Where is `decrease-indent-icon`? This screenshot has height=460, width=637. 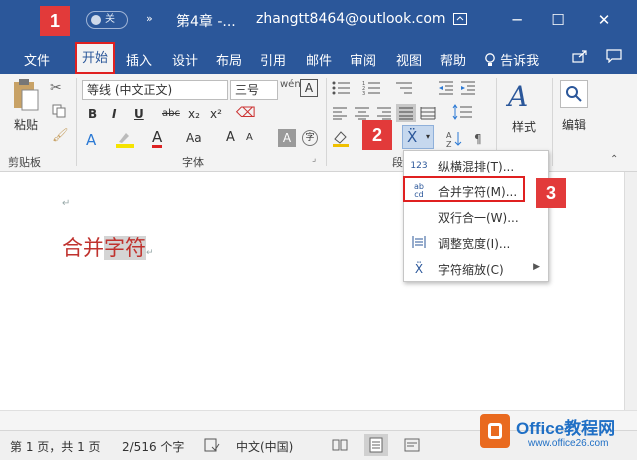 decrease-indent-icon is located at coordinates (446, 89).